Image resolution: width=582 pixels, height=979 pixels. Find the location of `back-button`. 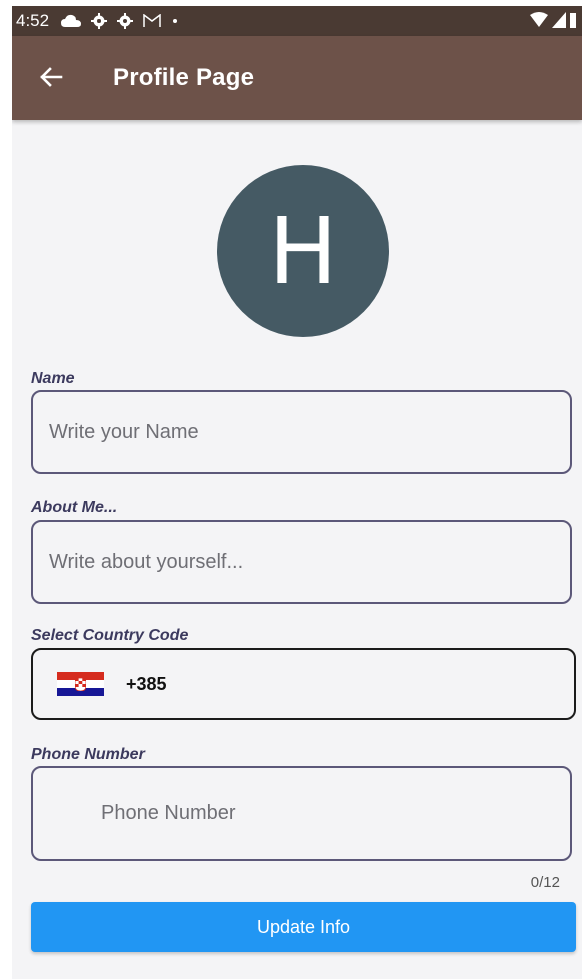

back-button is located at coordinates (51, 77).